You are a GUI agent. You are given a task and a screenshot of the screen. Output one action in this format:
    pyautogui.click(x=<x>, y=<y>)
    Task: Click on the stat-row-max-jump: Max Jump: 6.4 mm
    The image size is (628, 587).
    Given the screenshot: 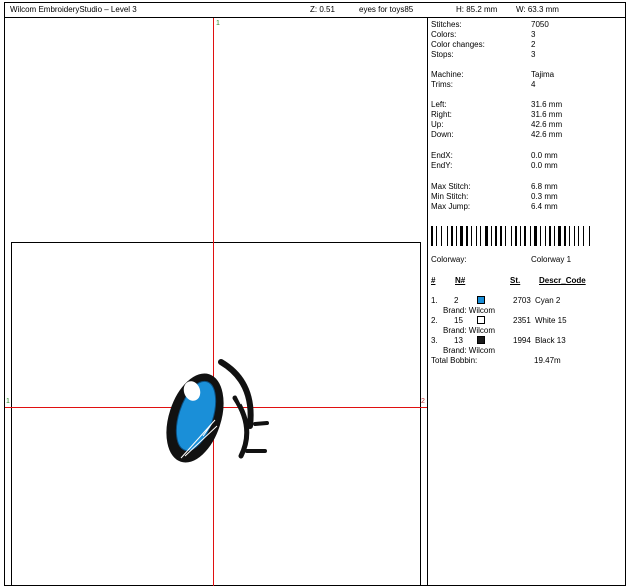 What is the action you would take?
    pyautogui.click(x=494, y=206)
    